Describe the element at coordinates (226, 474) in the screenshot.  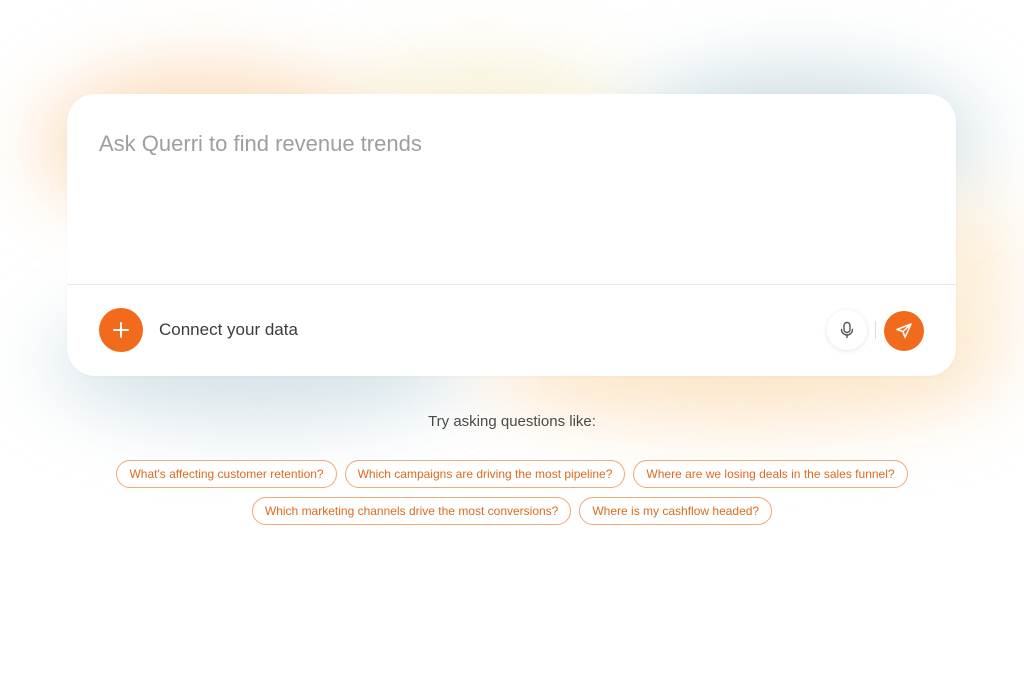
I see `suggestion-chip: What's affecting customer retention?` at that location.